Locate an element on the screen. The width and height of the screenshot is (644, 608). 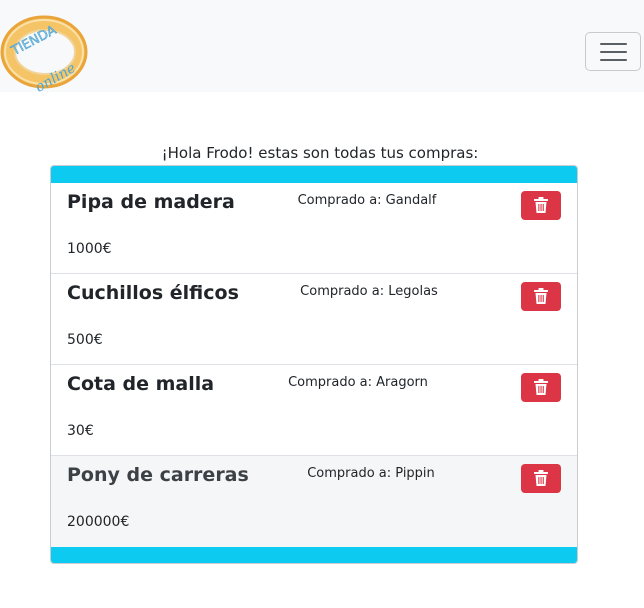
item-price: 500€ is located at coordinates (85, 340).